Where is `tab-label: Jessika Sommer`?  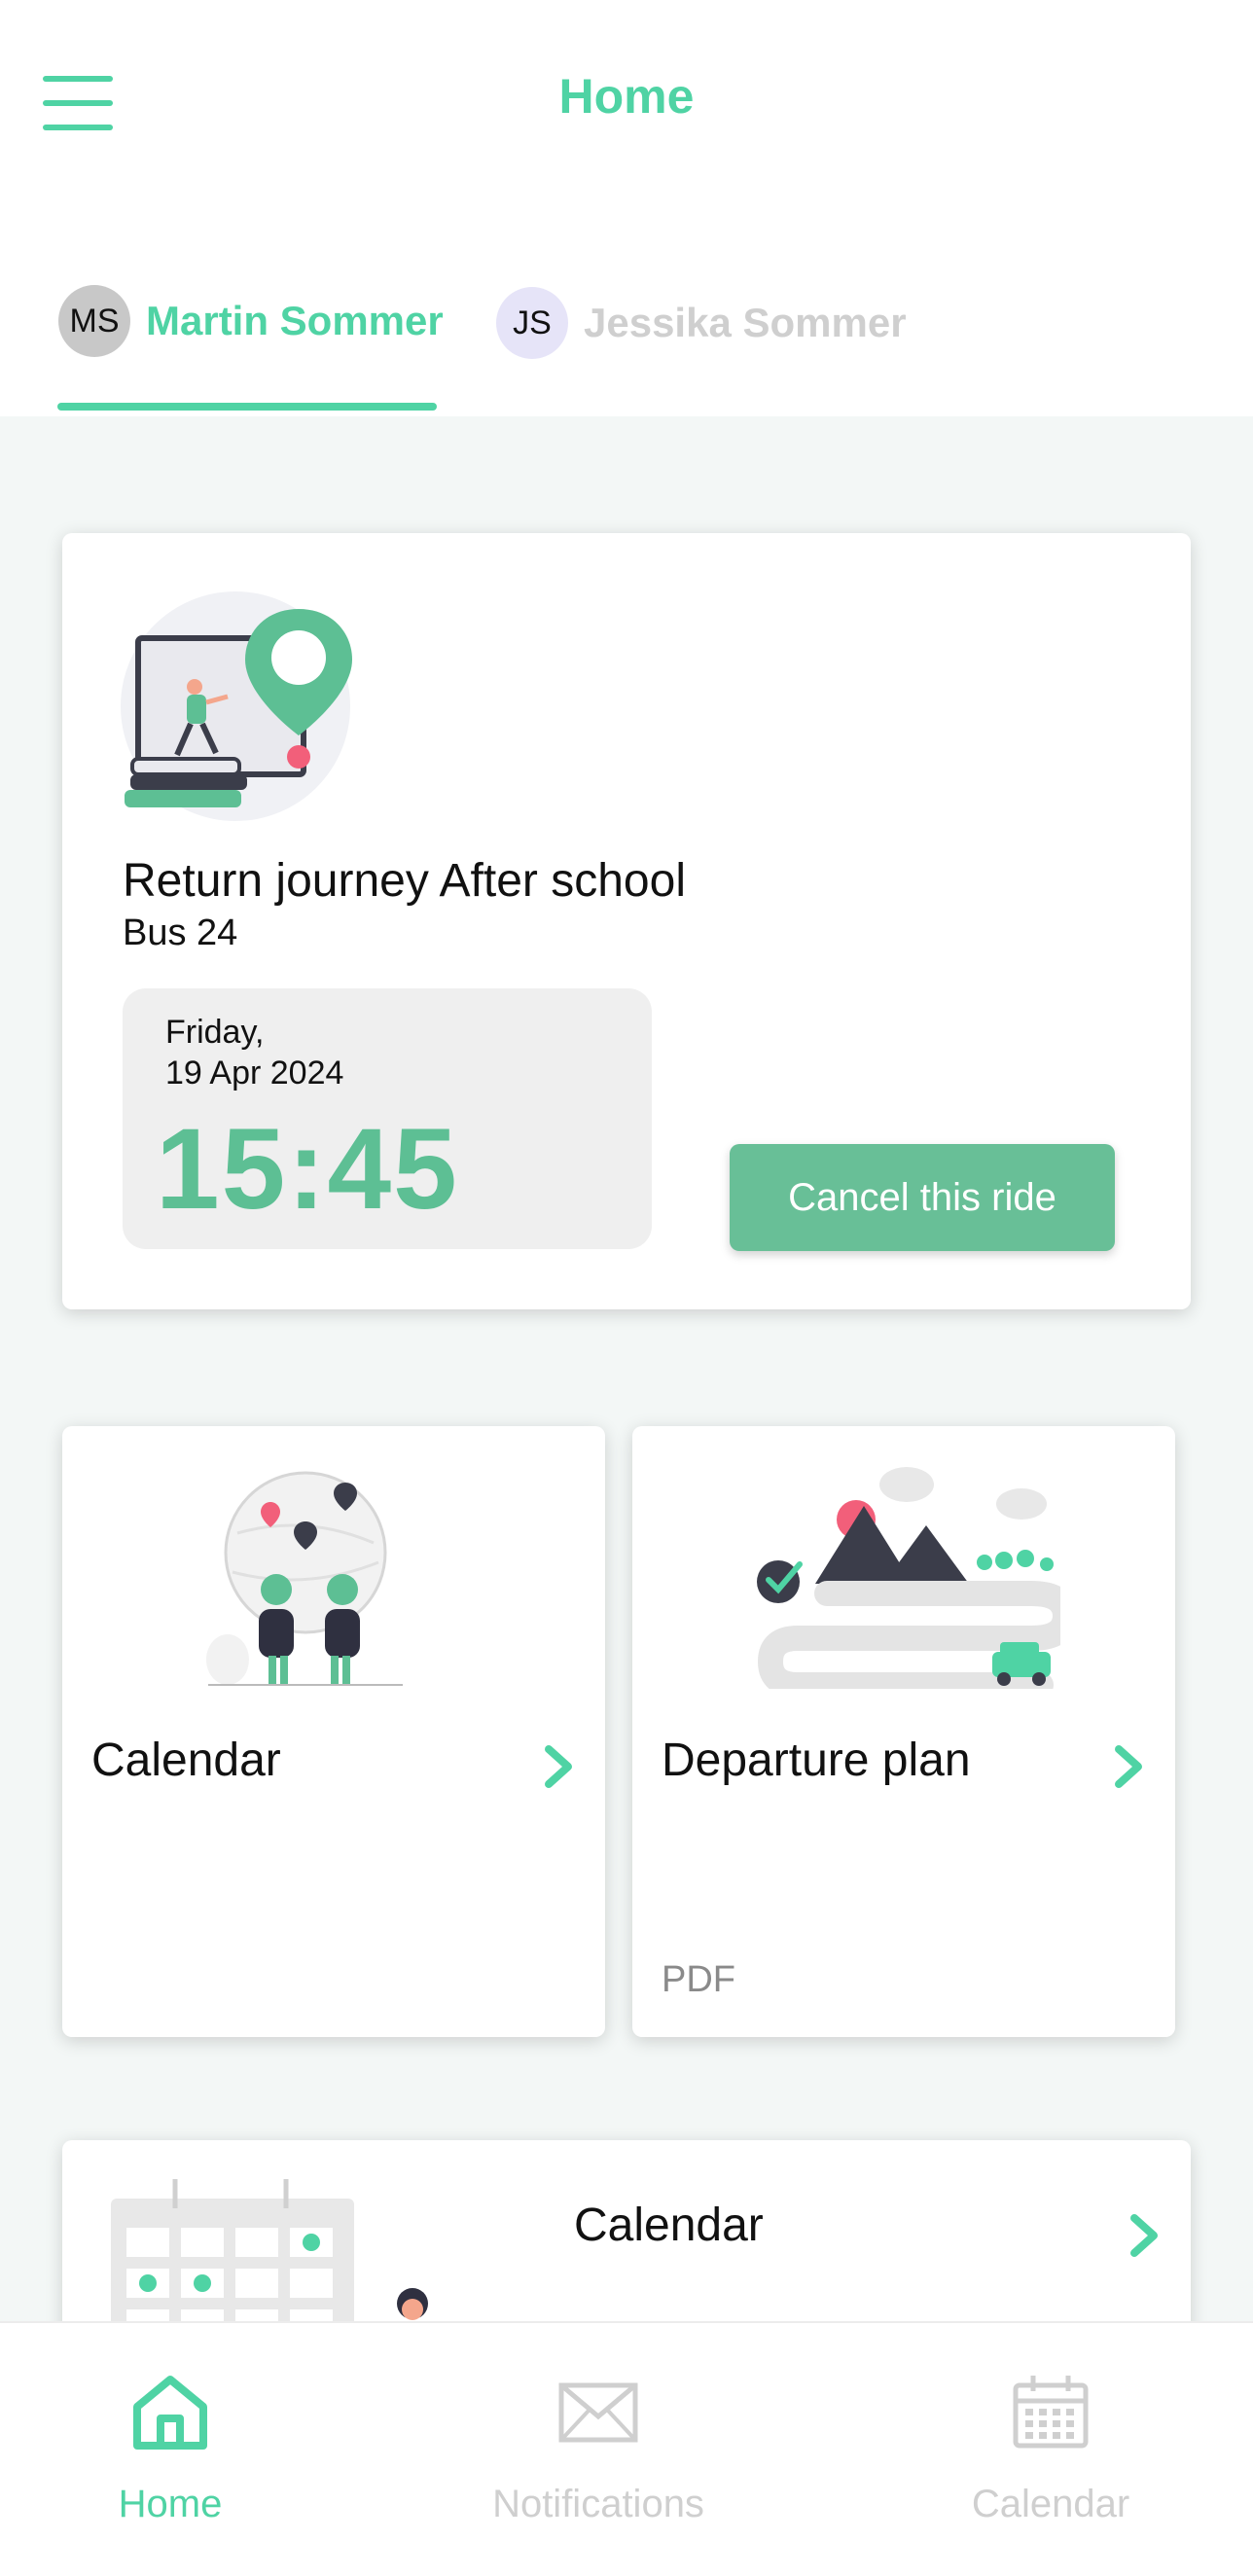
tab-label: Jessika Sommer is located at coordinates (745, 322).